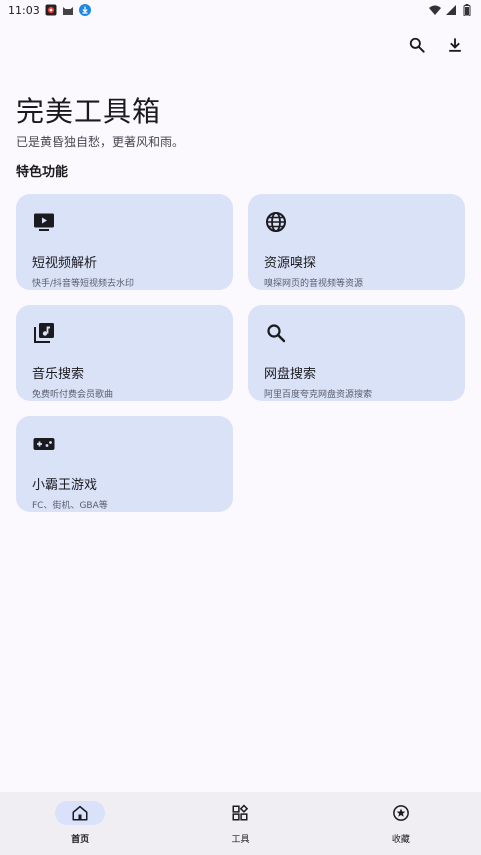 The height and width of the screenshot is (855, 481). I want to click on nav-active-indicator, so click(80, 813).